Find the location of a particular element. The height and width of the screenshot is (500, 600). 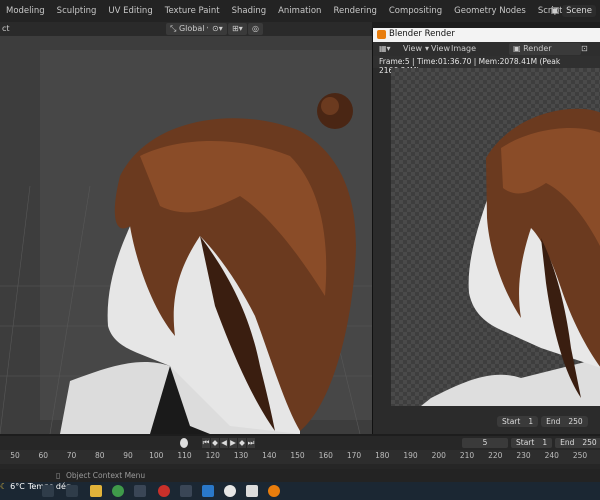

timeline-tick: 90 is located at coordinates (128, 455).